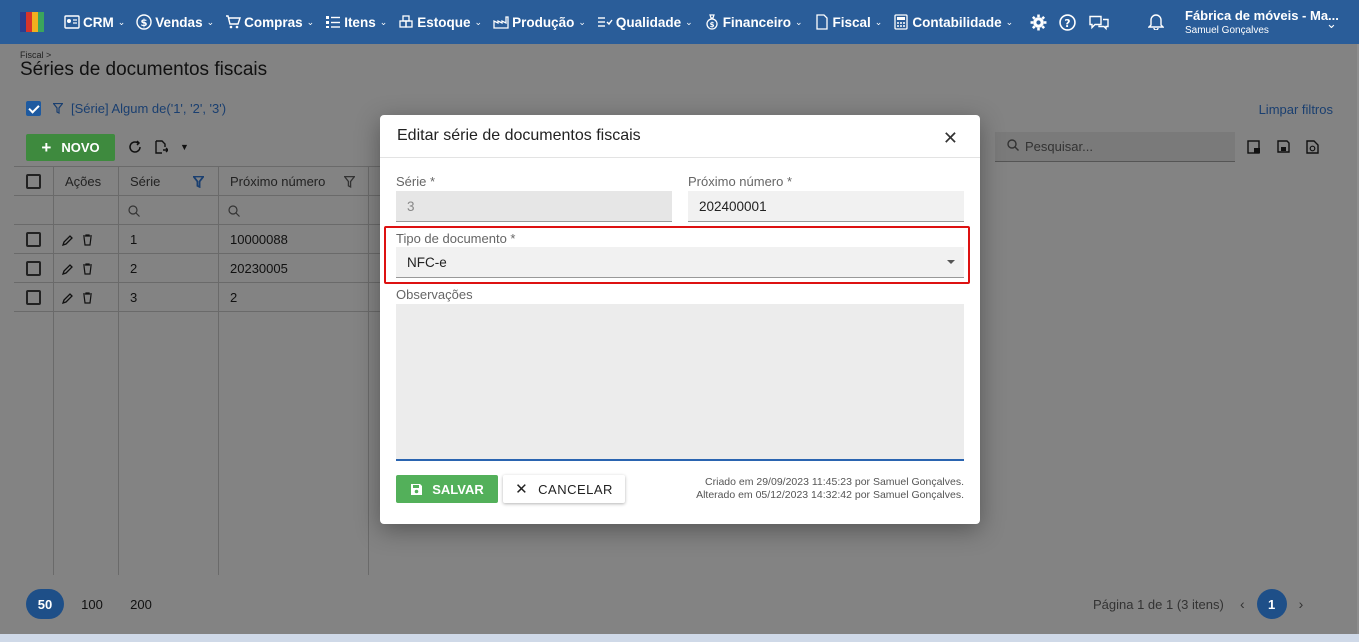 This screenshot has width=1359, height=642. Describe the element at coordinates (501, 22) in the screenshot. I see `factory-icon` at that location.